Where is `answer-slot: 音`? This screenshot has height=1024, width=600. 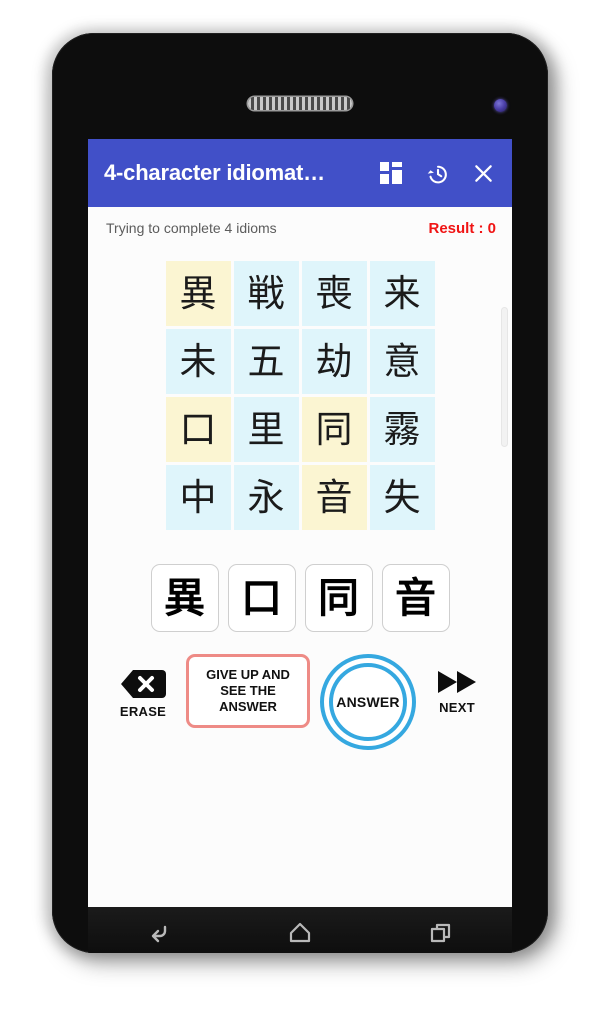
answer-slot: 音 is located at coordinates (415, 598).